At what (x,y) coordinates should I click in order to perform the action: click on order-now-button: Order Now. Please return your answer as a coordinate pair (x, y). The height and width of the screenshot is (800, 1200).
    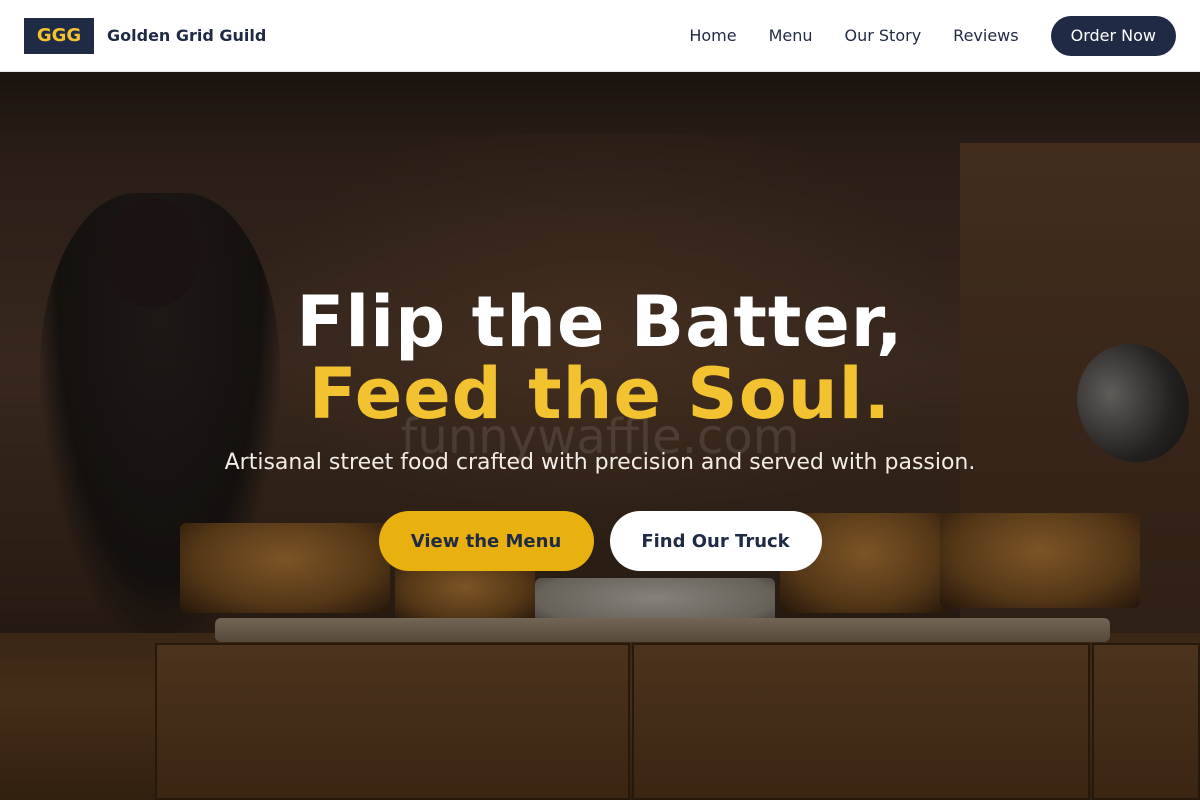
    Looking at the image, I should click on (1113, 35).